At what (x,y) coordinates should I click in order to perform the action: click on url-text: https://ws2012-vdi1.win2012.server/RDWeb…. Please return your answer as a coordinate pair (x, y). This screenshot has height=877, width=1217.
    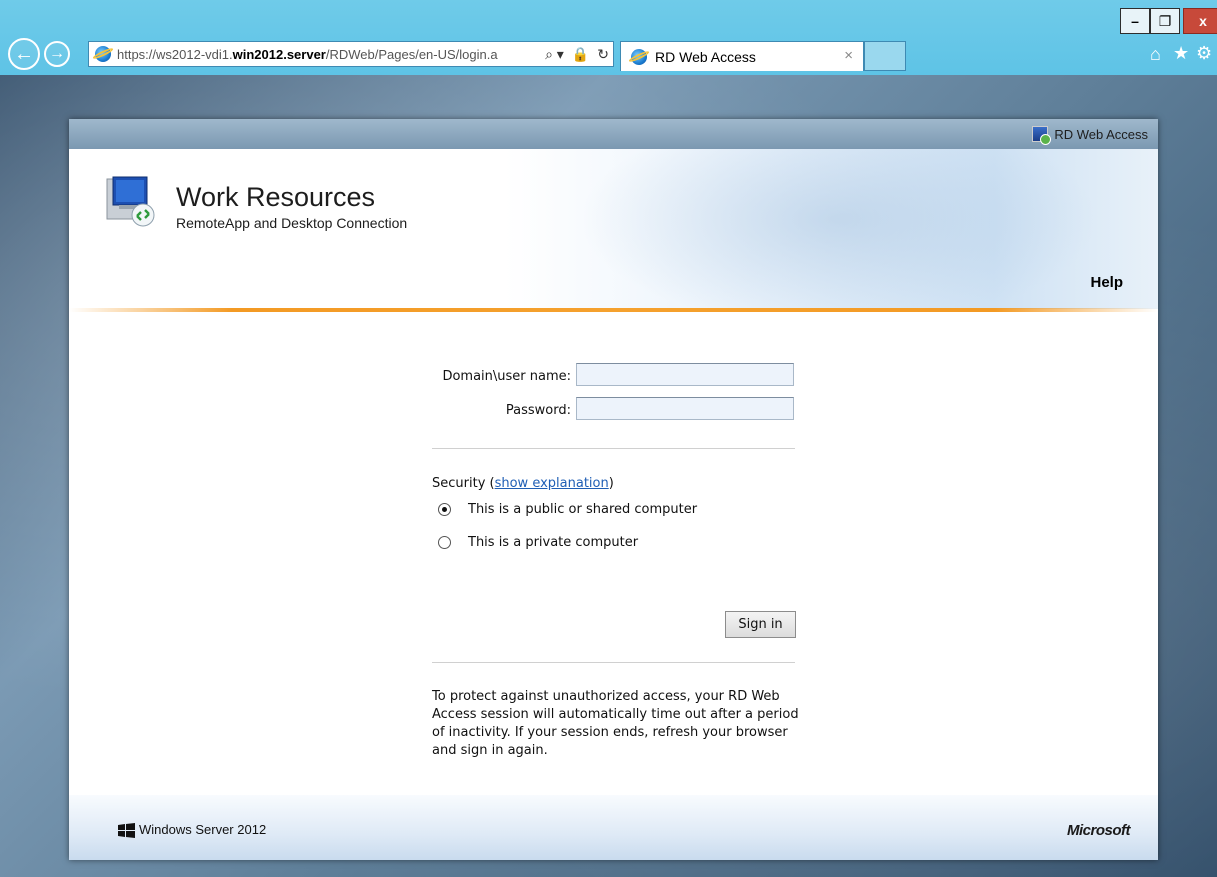
    Looking at the image, I should click on (329, 54).